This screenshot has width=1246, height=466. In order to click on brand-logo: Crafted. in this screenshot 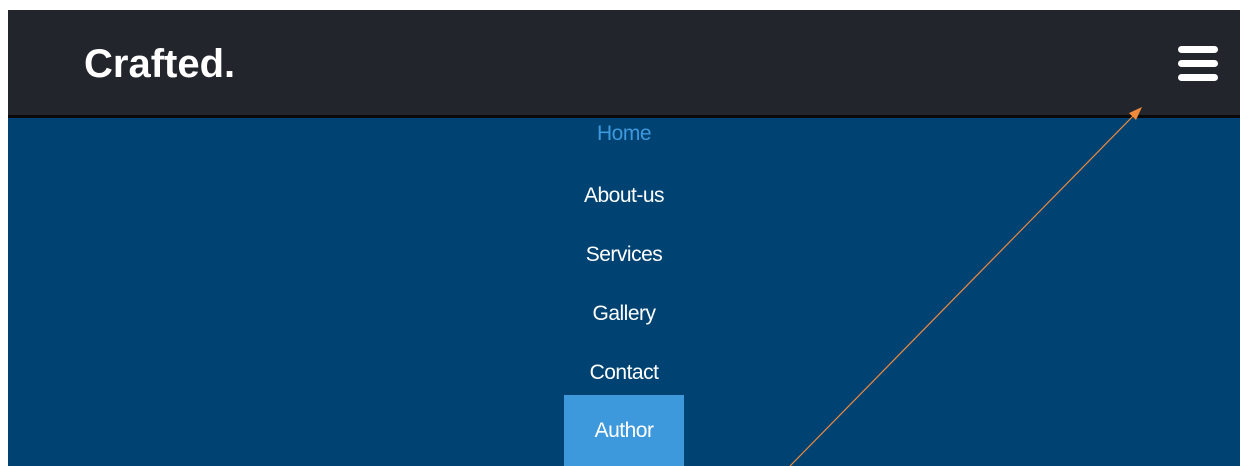, I will do `click(159, 64)`.